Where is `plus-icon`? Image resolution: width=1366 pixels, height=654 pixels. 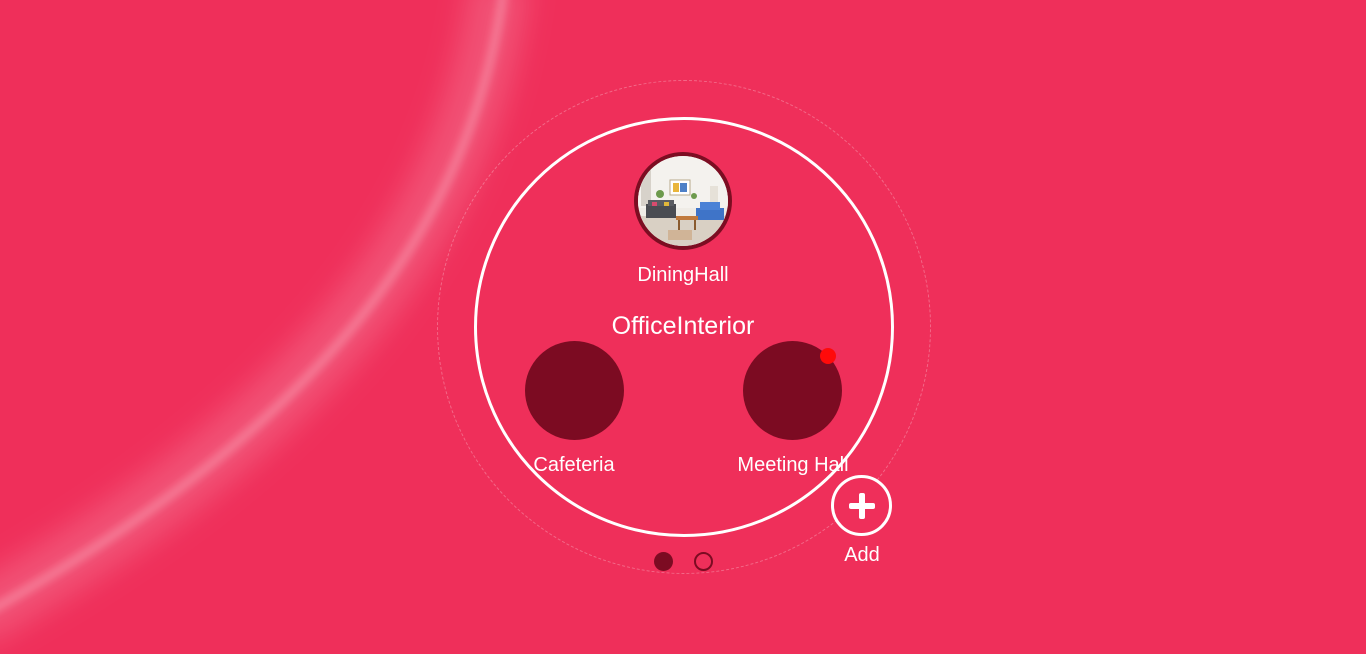
plus-icon is located at coordinates (861, 505).